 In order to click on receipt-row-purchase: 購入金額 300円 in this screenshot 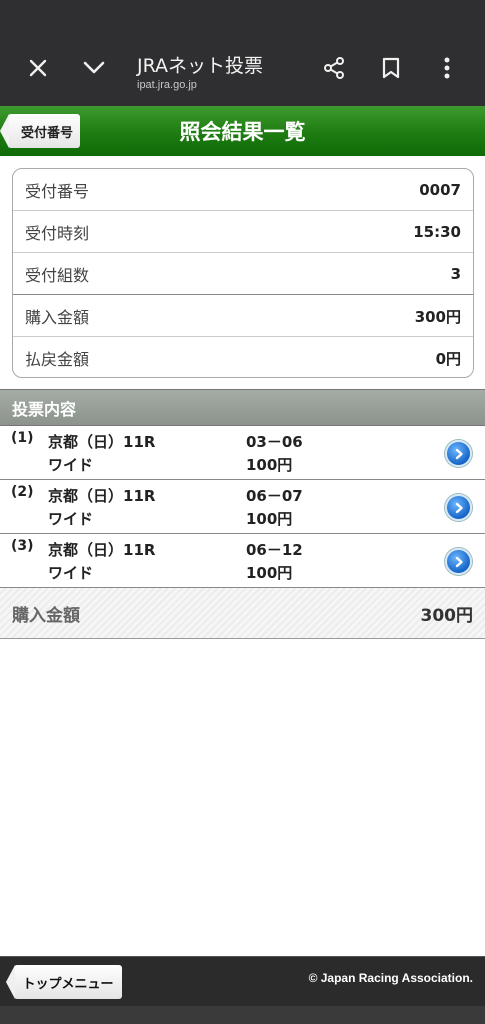, I will do `click(243, 316)`.